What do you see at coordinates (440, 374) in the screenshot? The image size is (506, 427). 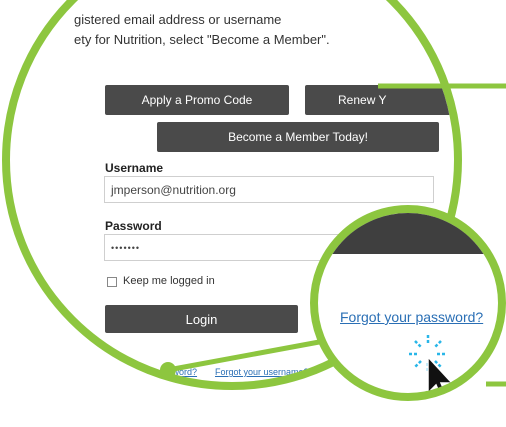 I see `arrow-cursor-icon` at bounding box center [440, 374].